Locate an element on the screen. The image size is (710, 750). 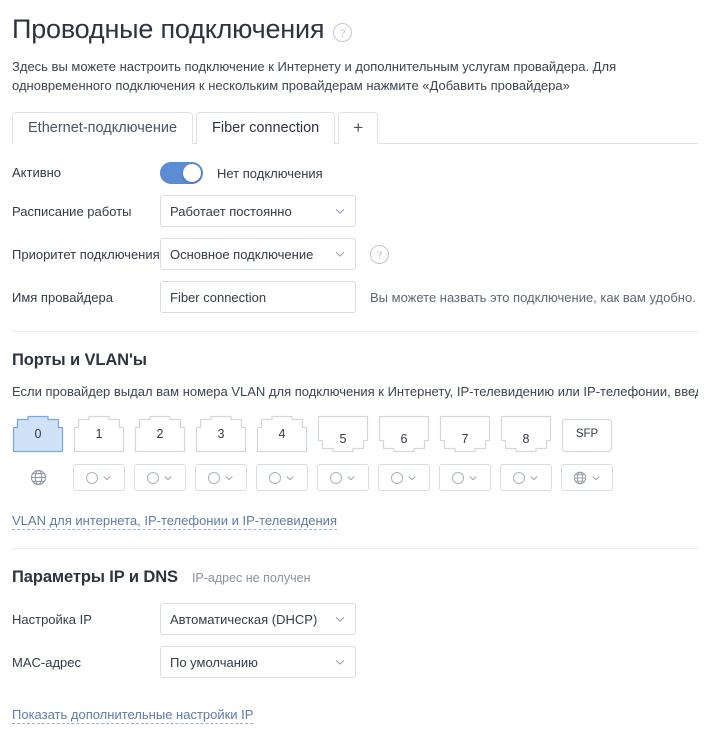
ip-setup-select-value: Автоматическая (DHCP) is located at coordinates (244, 619).